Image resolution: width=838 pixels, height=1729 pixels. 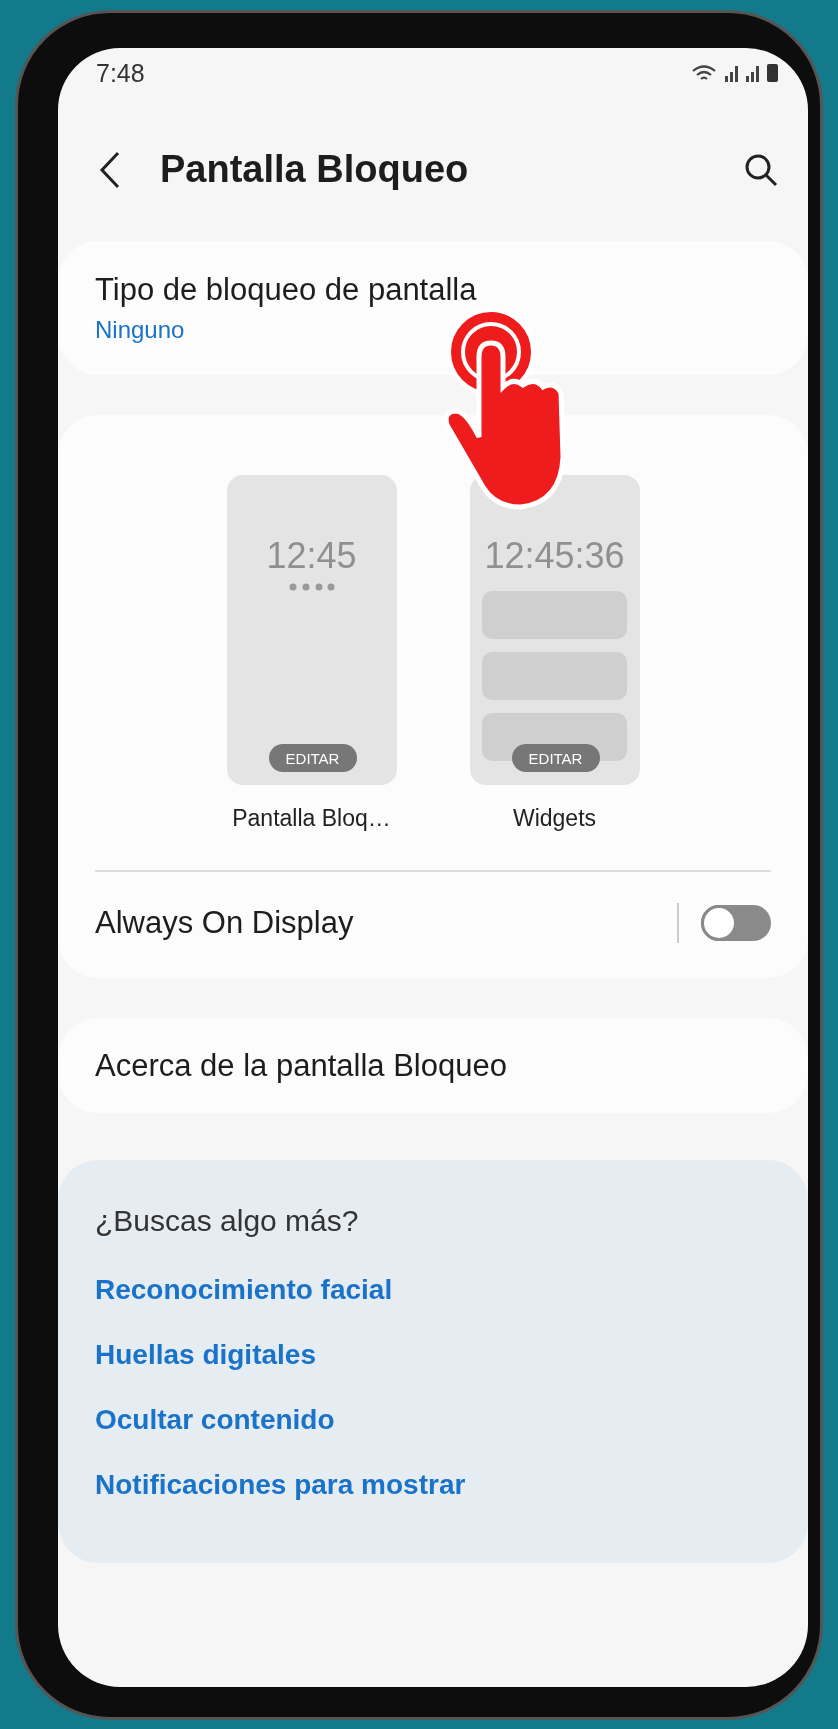 I want to click on lock-type-label: Tipo de bloqueo de pantalla, so click(x=286, y=290).